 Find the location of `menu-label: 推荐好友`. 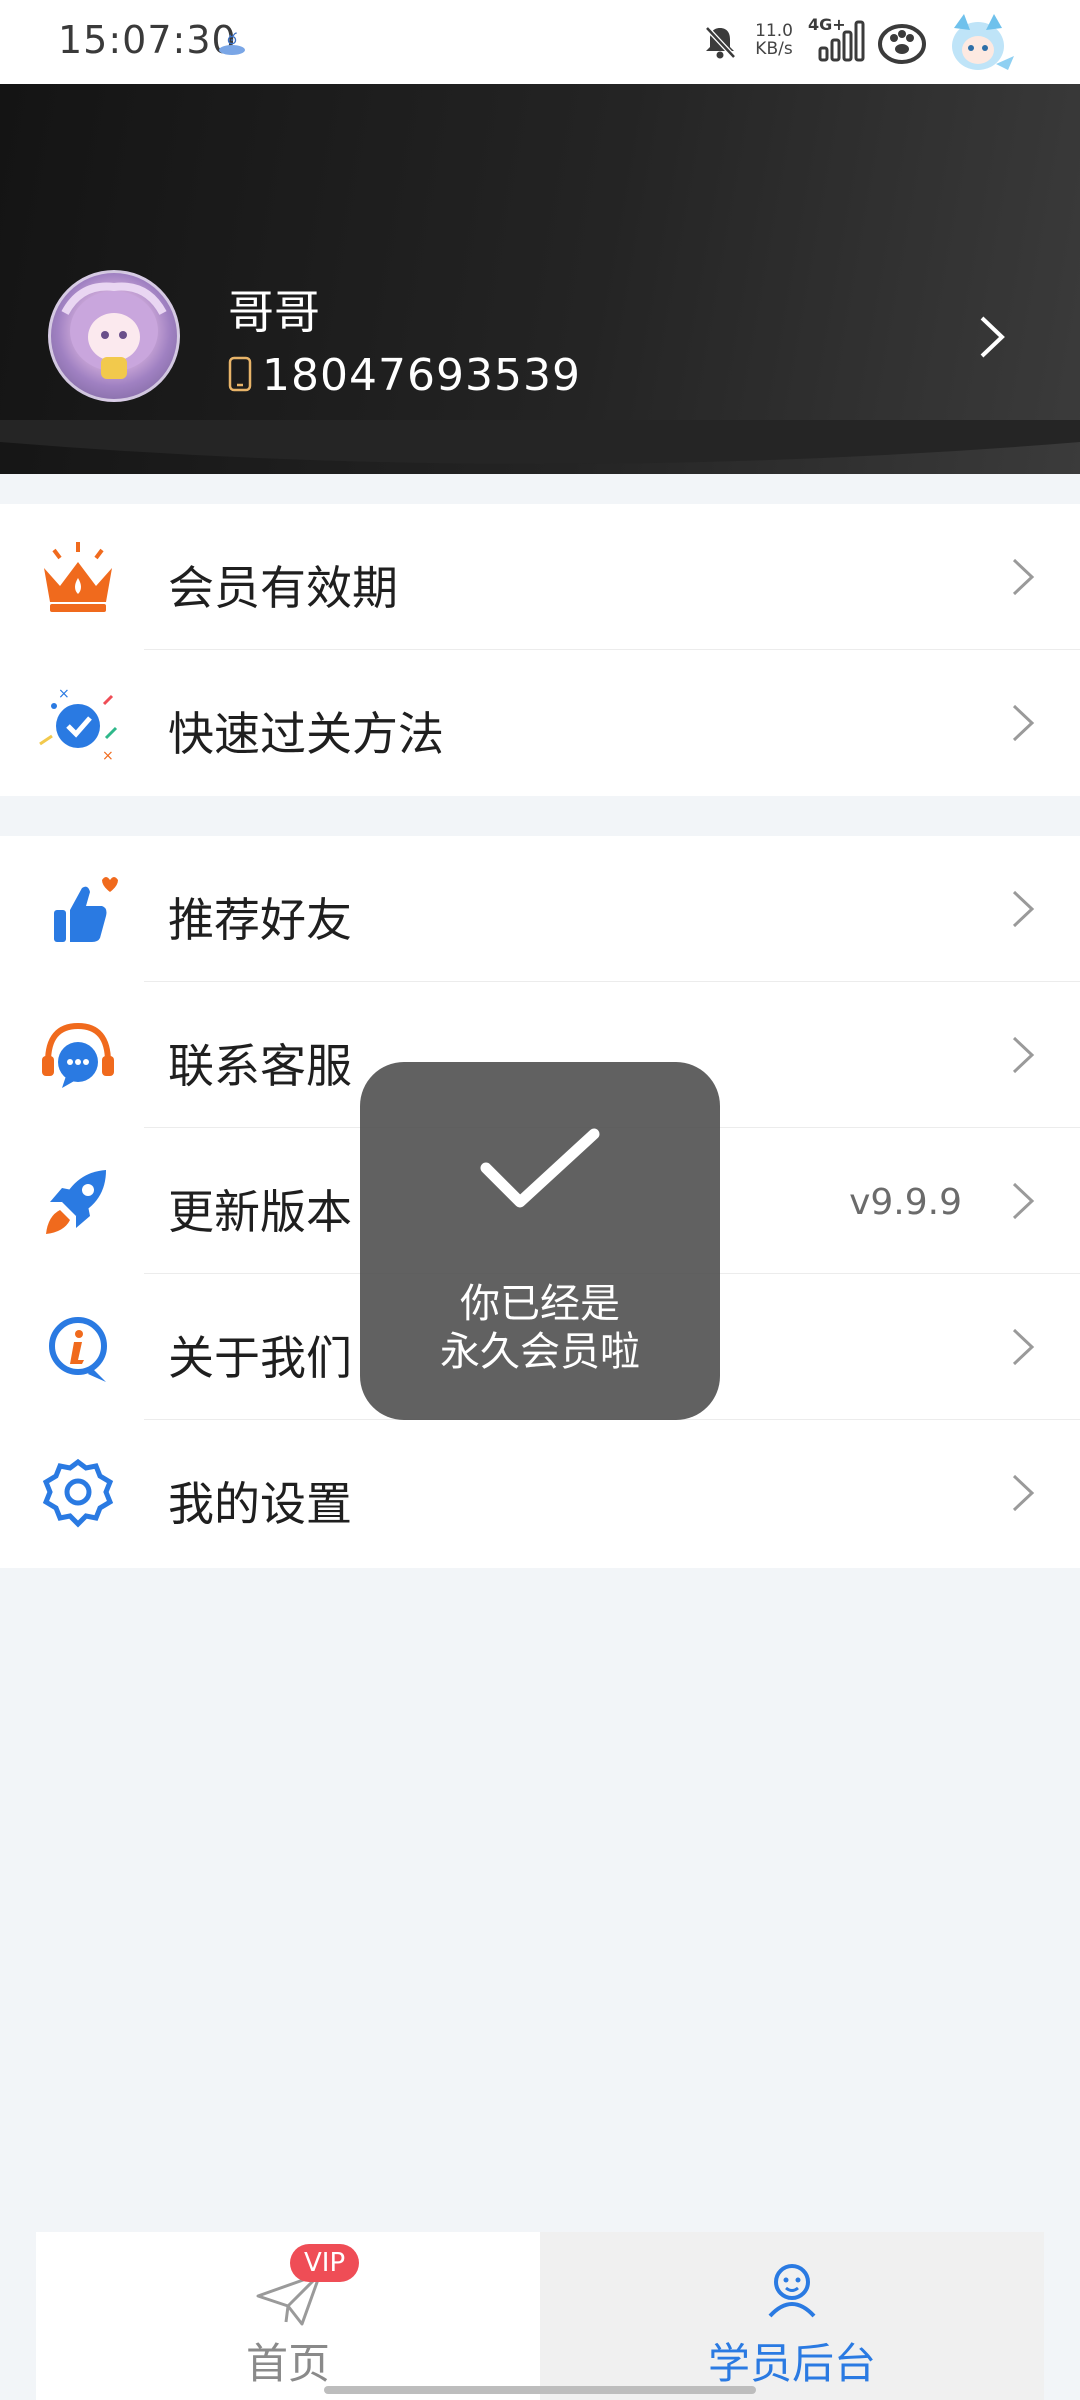

menu-label: 推荐好友 is located at coordinates (260, 920).